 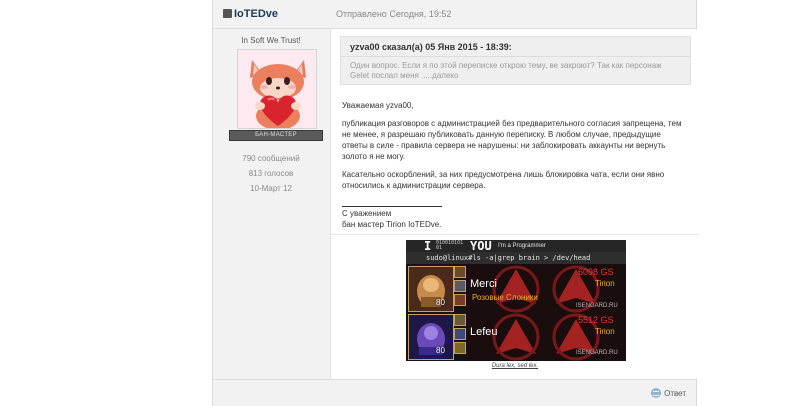 I want to click on reply-button: Ответ, so click(x=668, y=393).